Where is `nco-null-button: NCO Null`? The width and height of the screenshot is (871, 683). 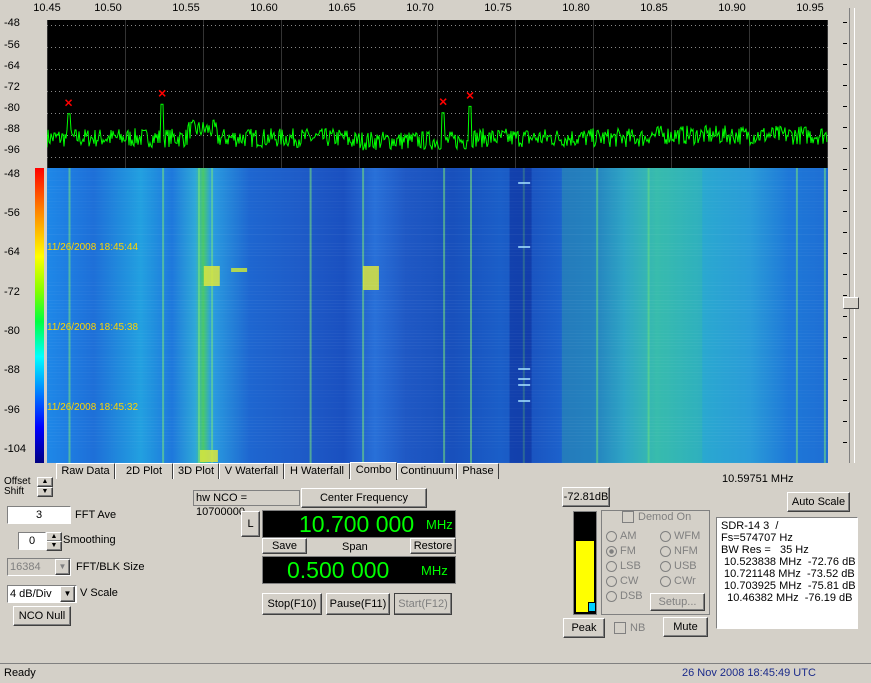
nco-null-button: NCO Null is located at coordinates (42, 616).